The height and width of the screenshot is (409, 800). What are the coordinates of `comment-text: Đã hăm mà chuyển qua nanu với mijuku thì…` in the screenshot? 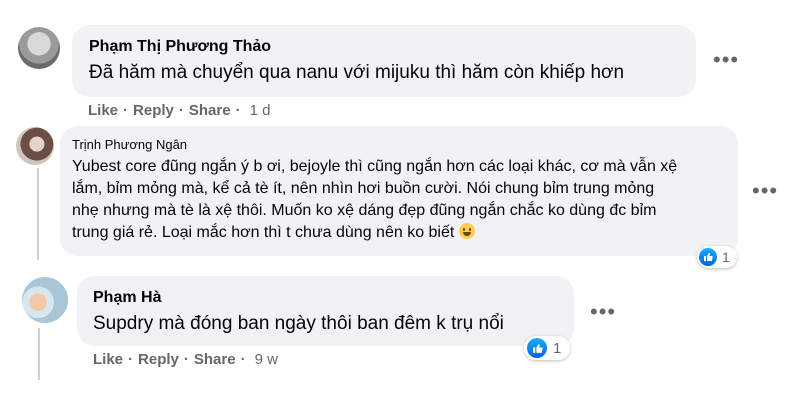 It's located at (357, 72).